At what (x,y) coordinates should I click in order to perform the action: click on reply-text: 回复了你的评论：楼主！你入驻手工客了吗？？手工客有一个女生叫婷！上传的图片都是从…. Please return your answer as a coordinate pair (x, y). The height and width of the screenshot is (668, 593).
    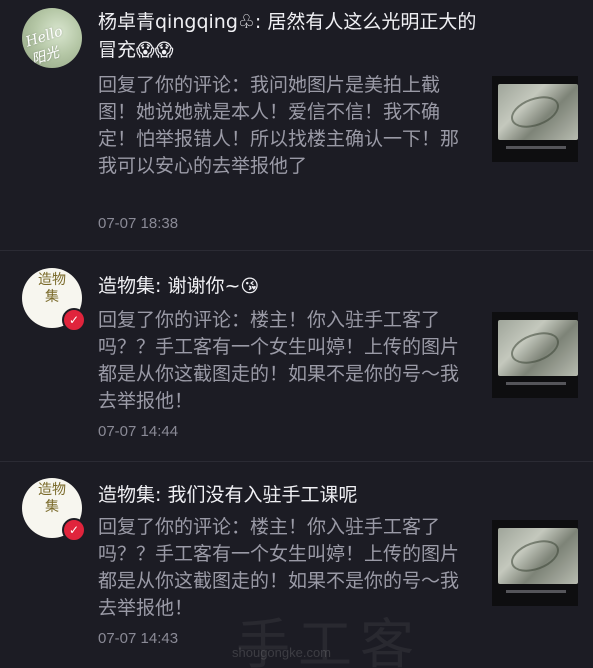
    Looking at the image, I should click on (287, 361).